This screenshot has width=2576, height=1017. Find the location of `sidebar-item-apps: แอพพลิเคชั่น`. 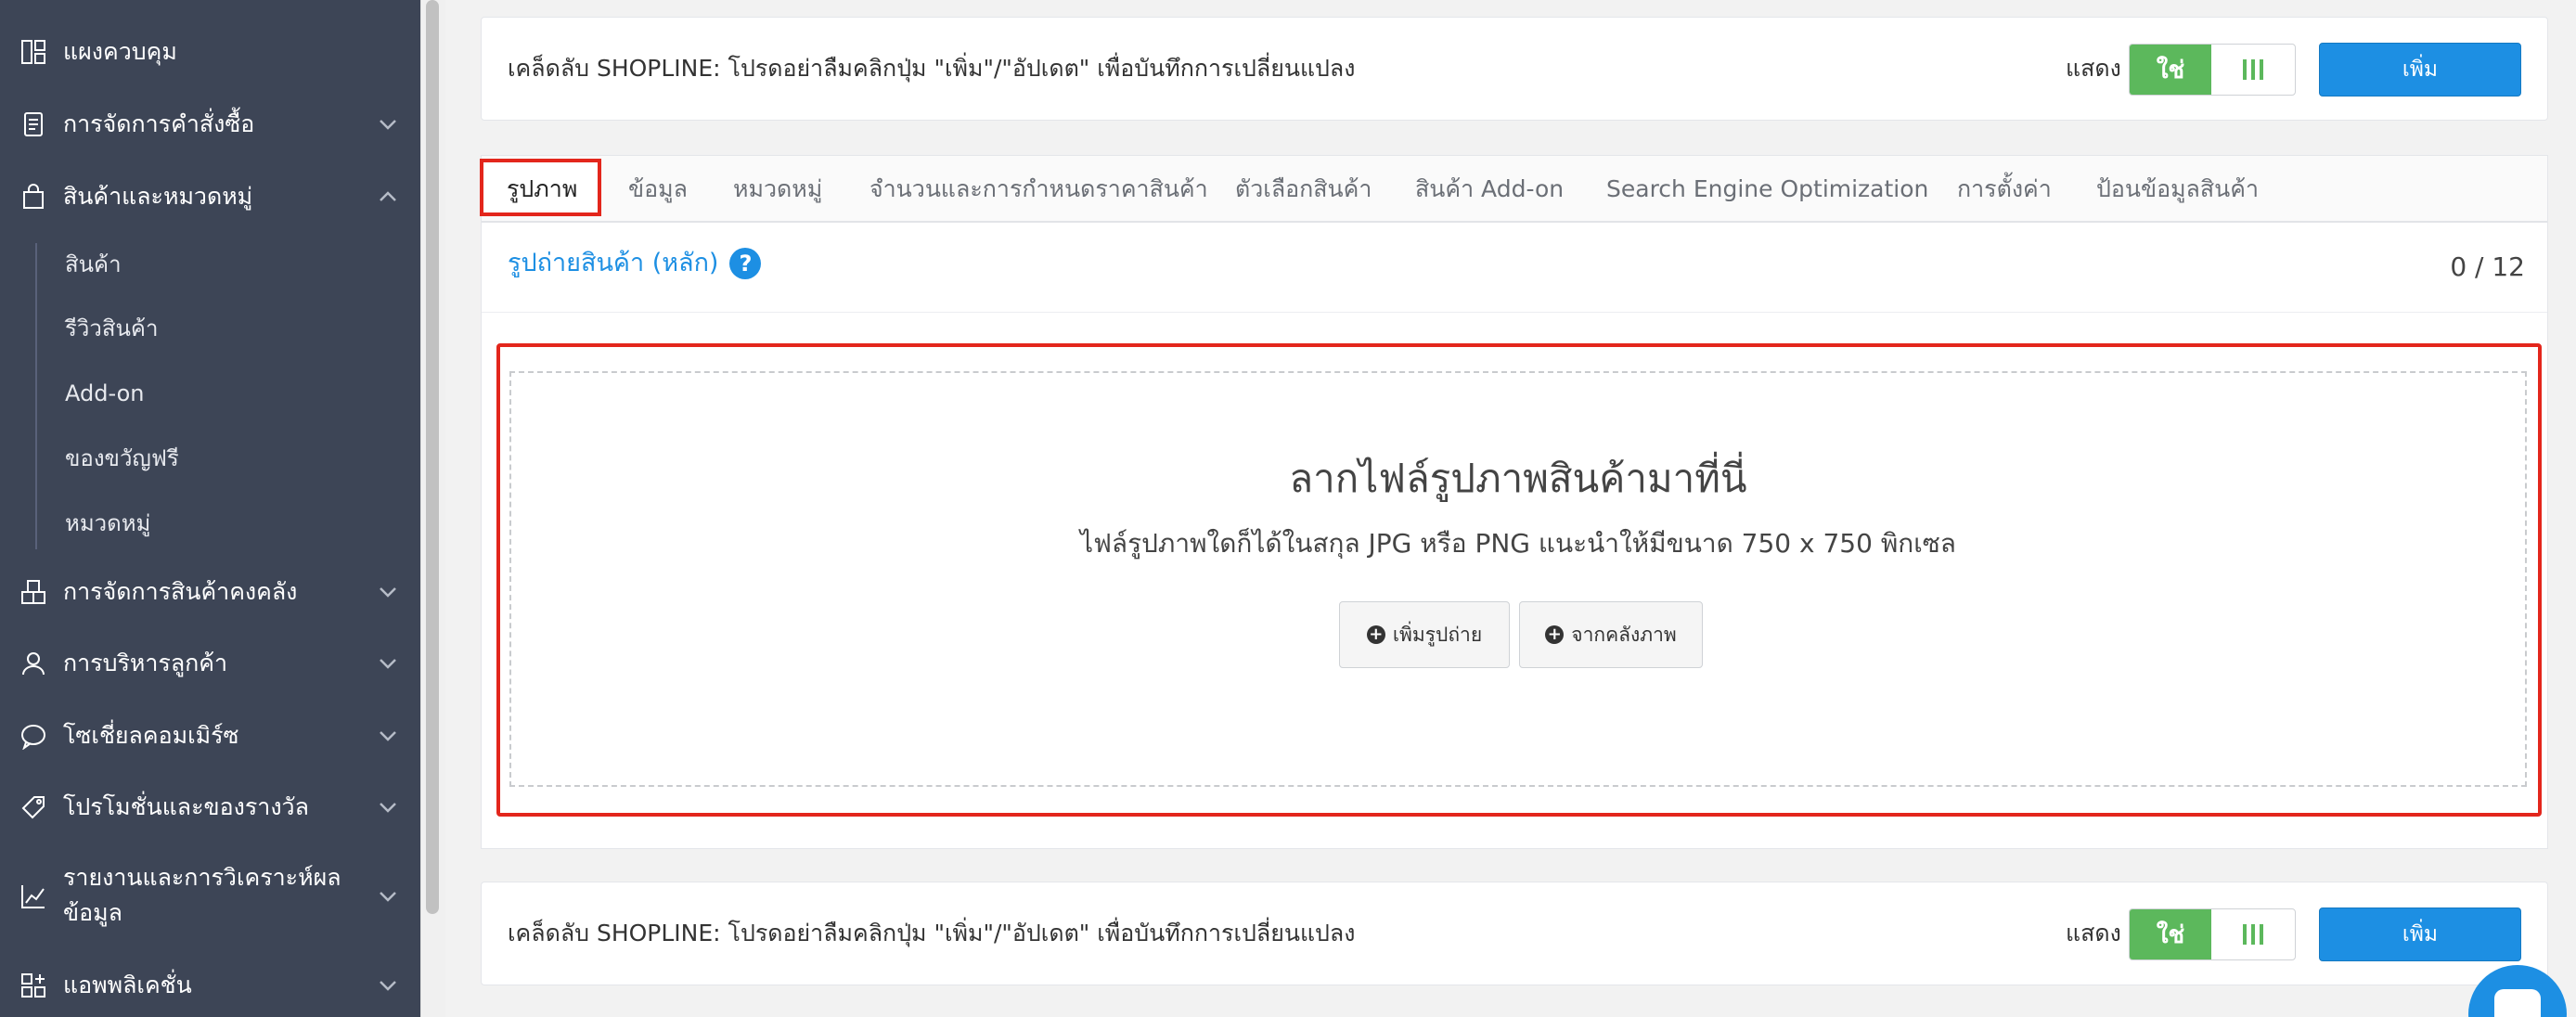

sidebar-item-apps: แอพพลิเคชั่น is located at coordinates (210, 985).